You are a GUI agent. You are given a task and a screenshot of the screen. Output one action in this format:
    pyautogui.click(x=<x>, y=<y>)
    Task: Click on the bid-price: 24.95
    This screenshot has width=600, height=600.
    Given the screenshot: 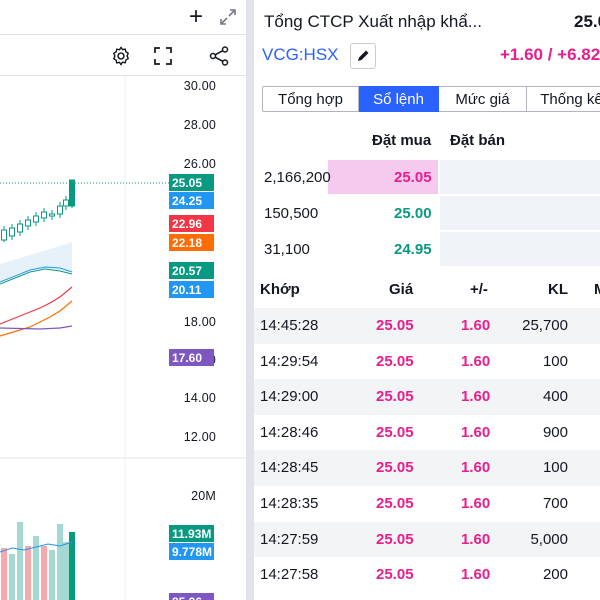 What is the action you would take?
    pyautogui.click(x=413, y=249)
    